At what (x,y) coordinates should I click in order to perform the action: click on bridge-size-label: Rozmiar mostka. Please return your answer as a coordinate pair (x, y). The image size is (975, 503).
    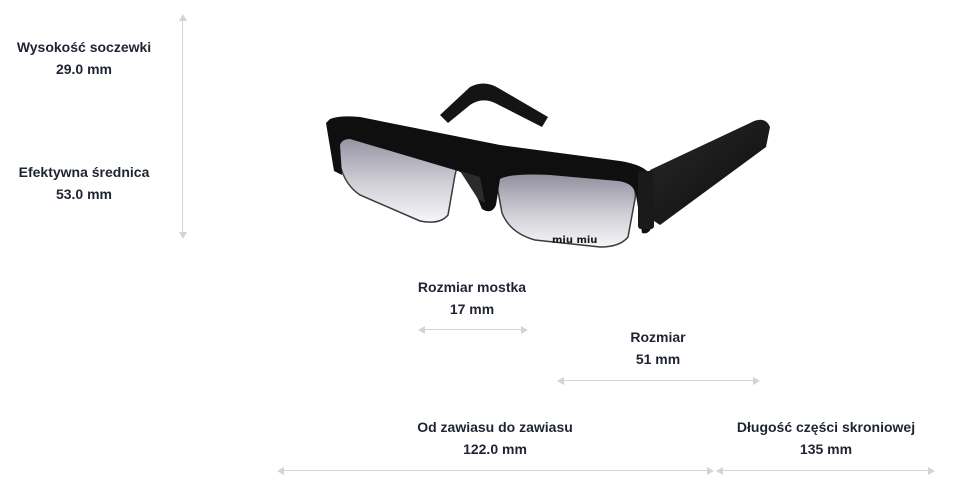
    Looking at the image, I should click on (472, 287).